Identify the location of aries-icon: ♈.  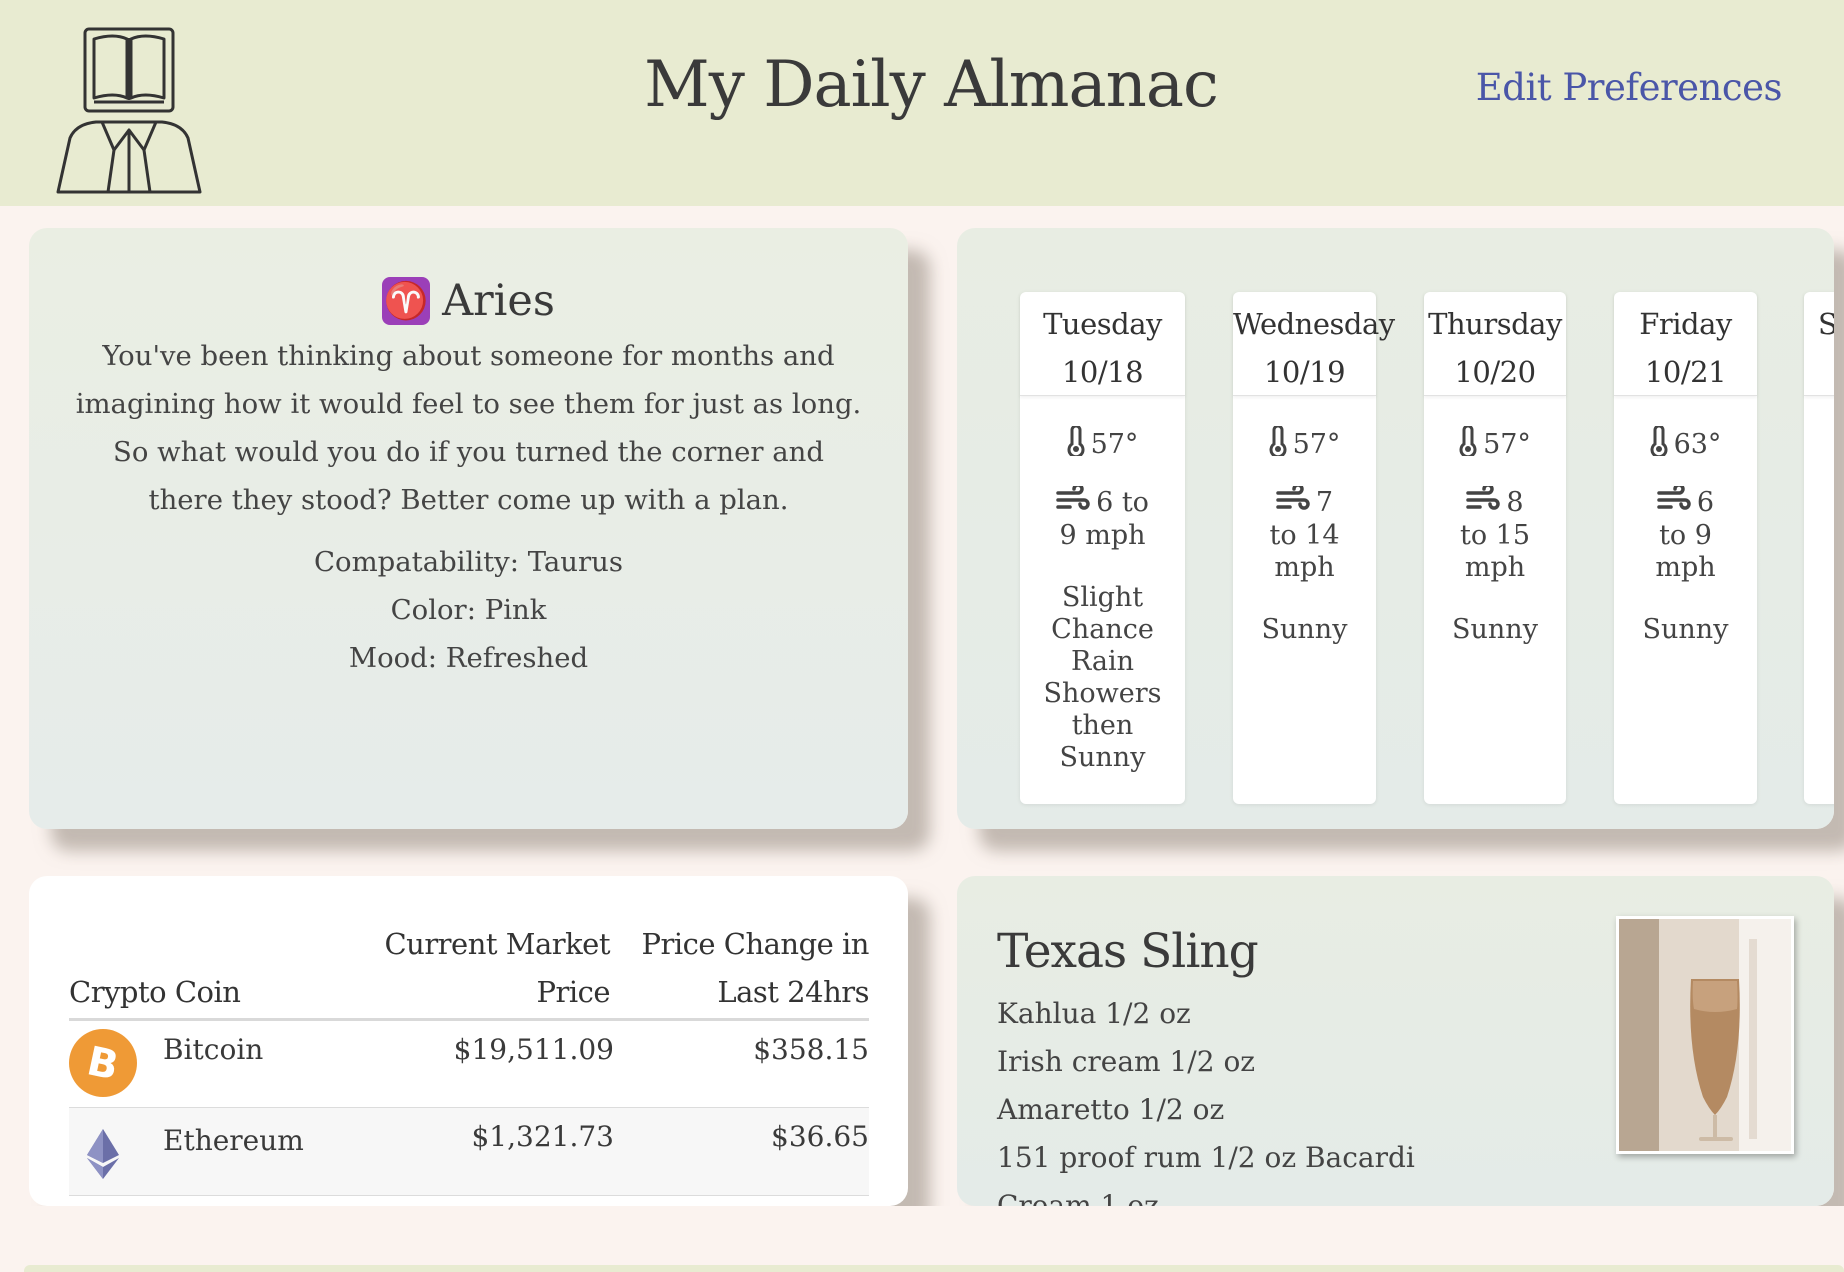
(406, 301).